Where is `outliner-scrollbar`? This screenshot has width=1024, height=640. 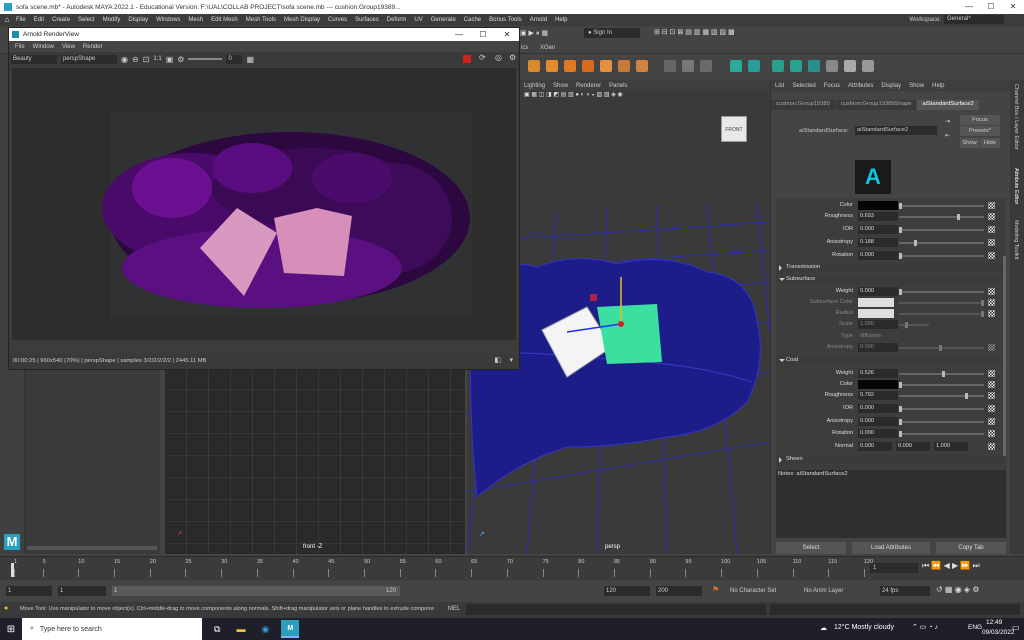 outliner-scrollbar is located at coordinates (92, 548).